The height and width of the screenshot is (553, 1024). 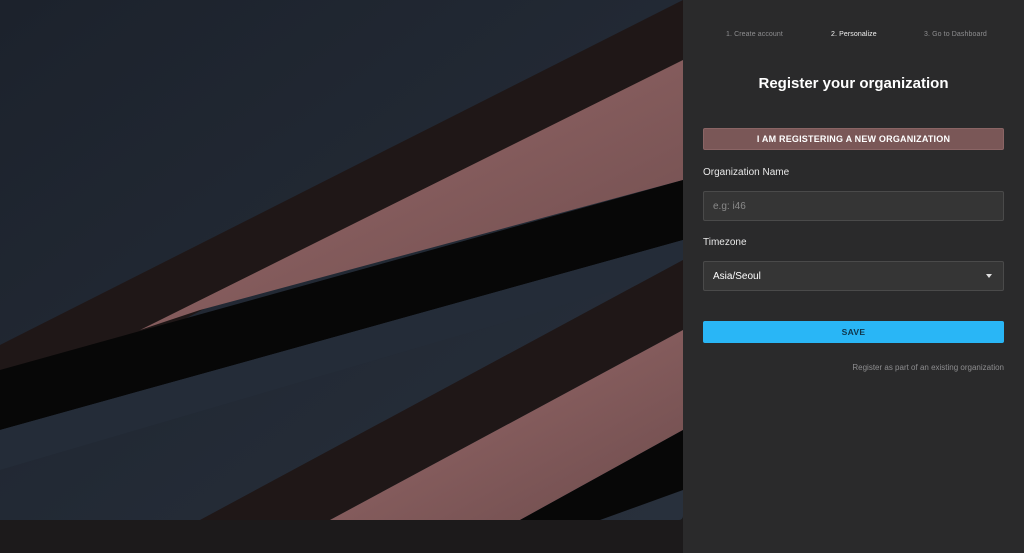 What do you see at coordinates (853, 206) in the screenshot?
I see `organization-name-input` at bounding box center [853, 206].